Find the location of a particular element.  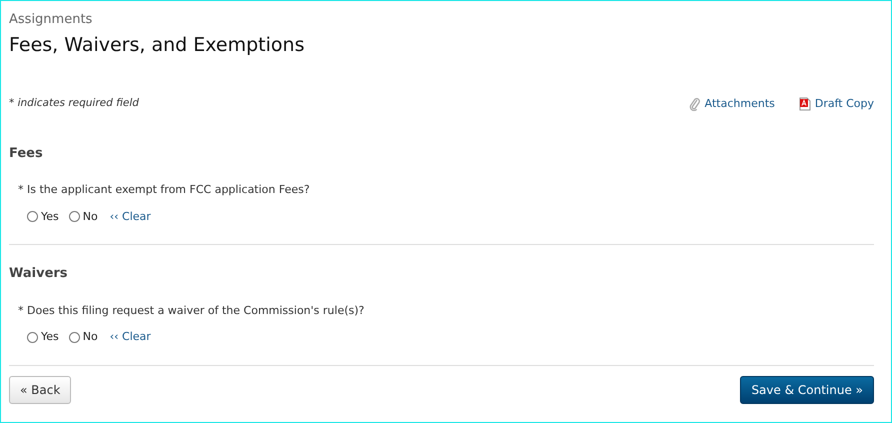

breadcrumb: Assignments is located at coordinates (51, 20).